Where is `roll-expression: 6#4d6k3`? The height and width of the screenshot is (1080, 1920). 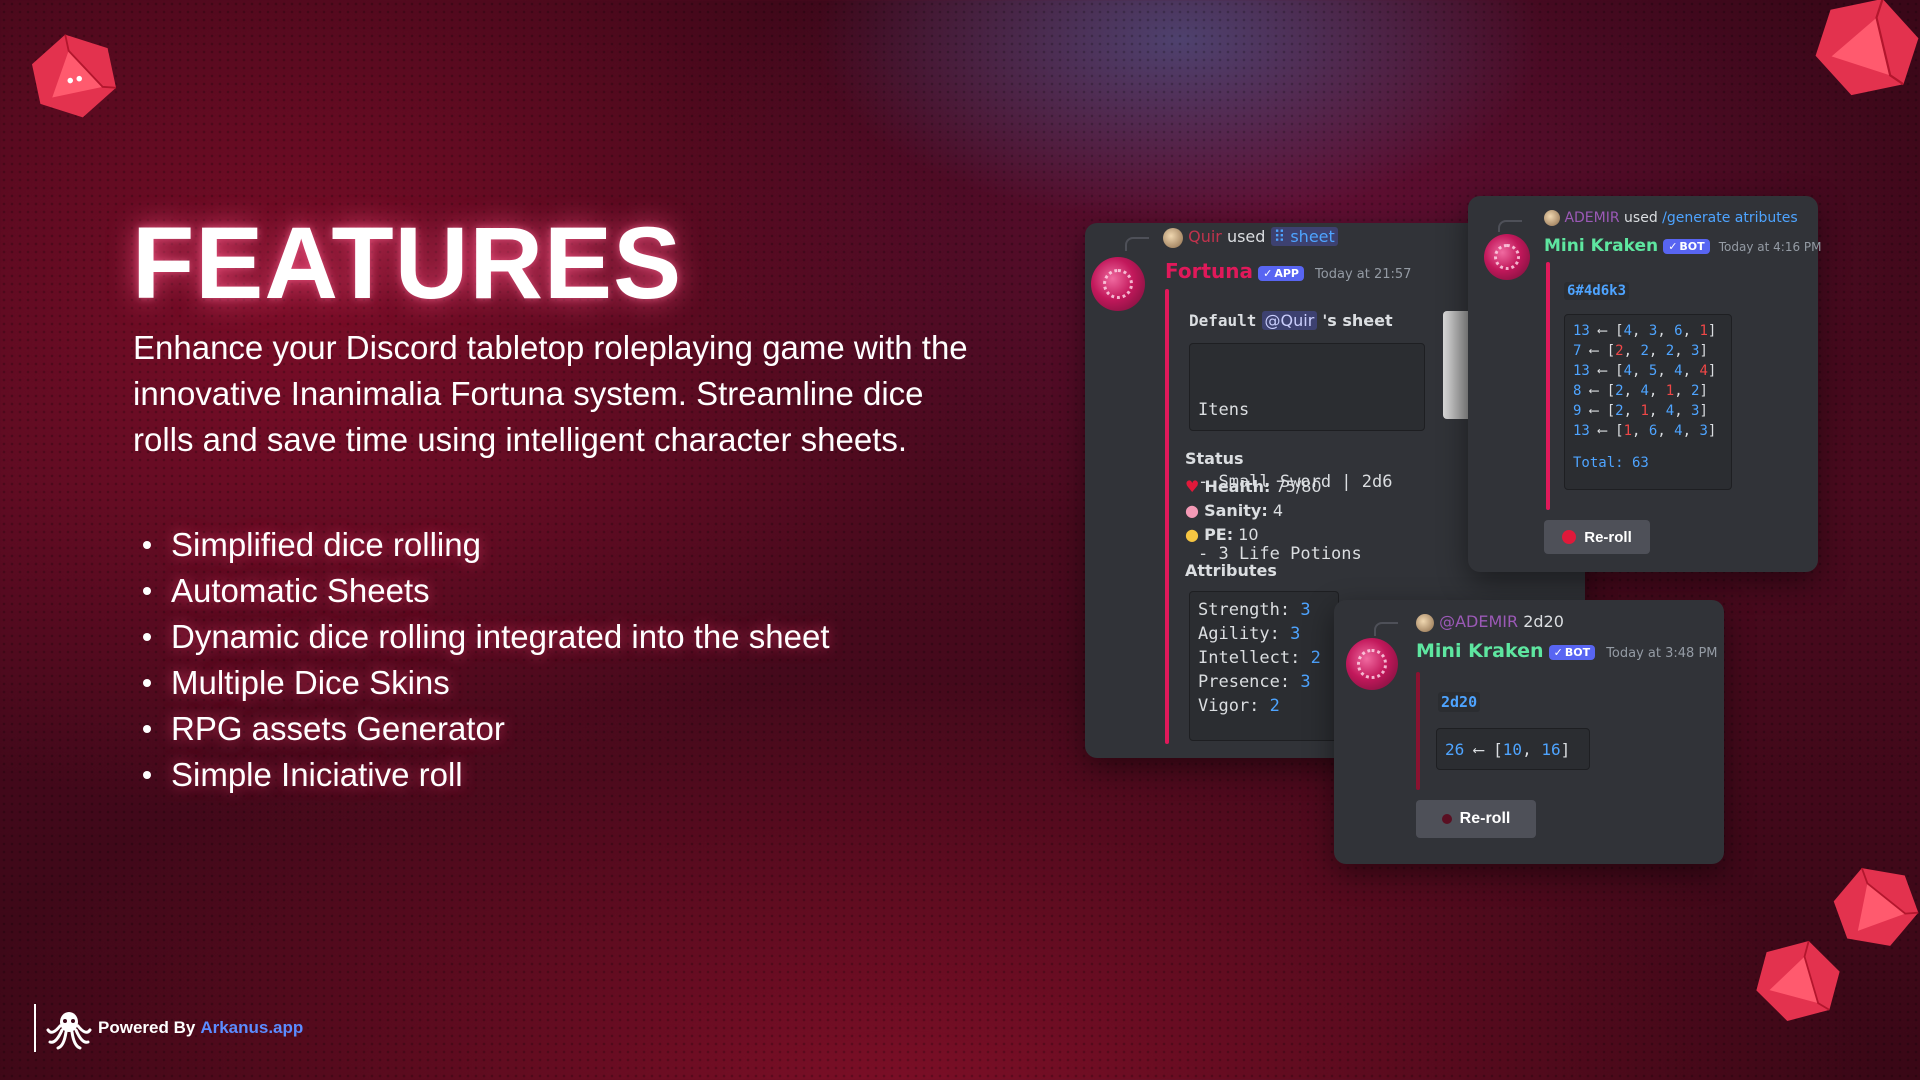 roll-expression: 6#4d6k3 is located at coordinates (1597, 291).